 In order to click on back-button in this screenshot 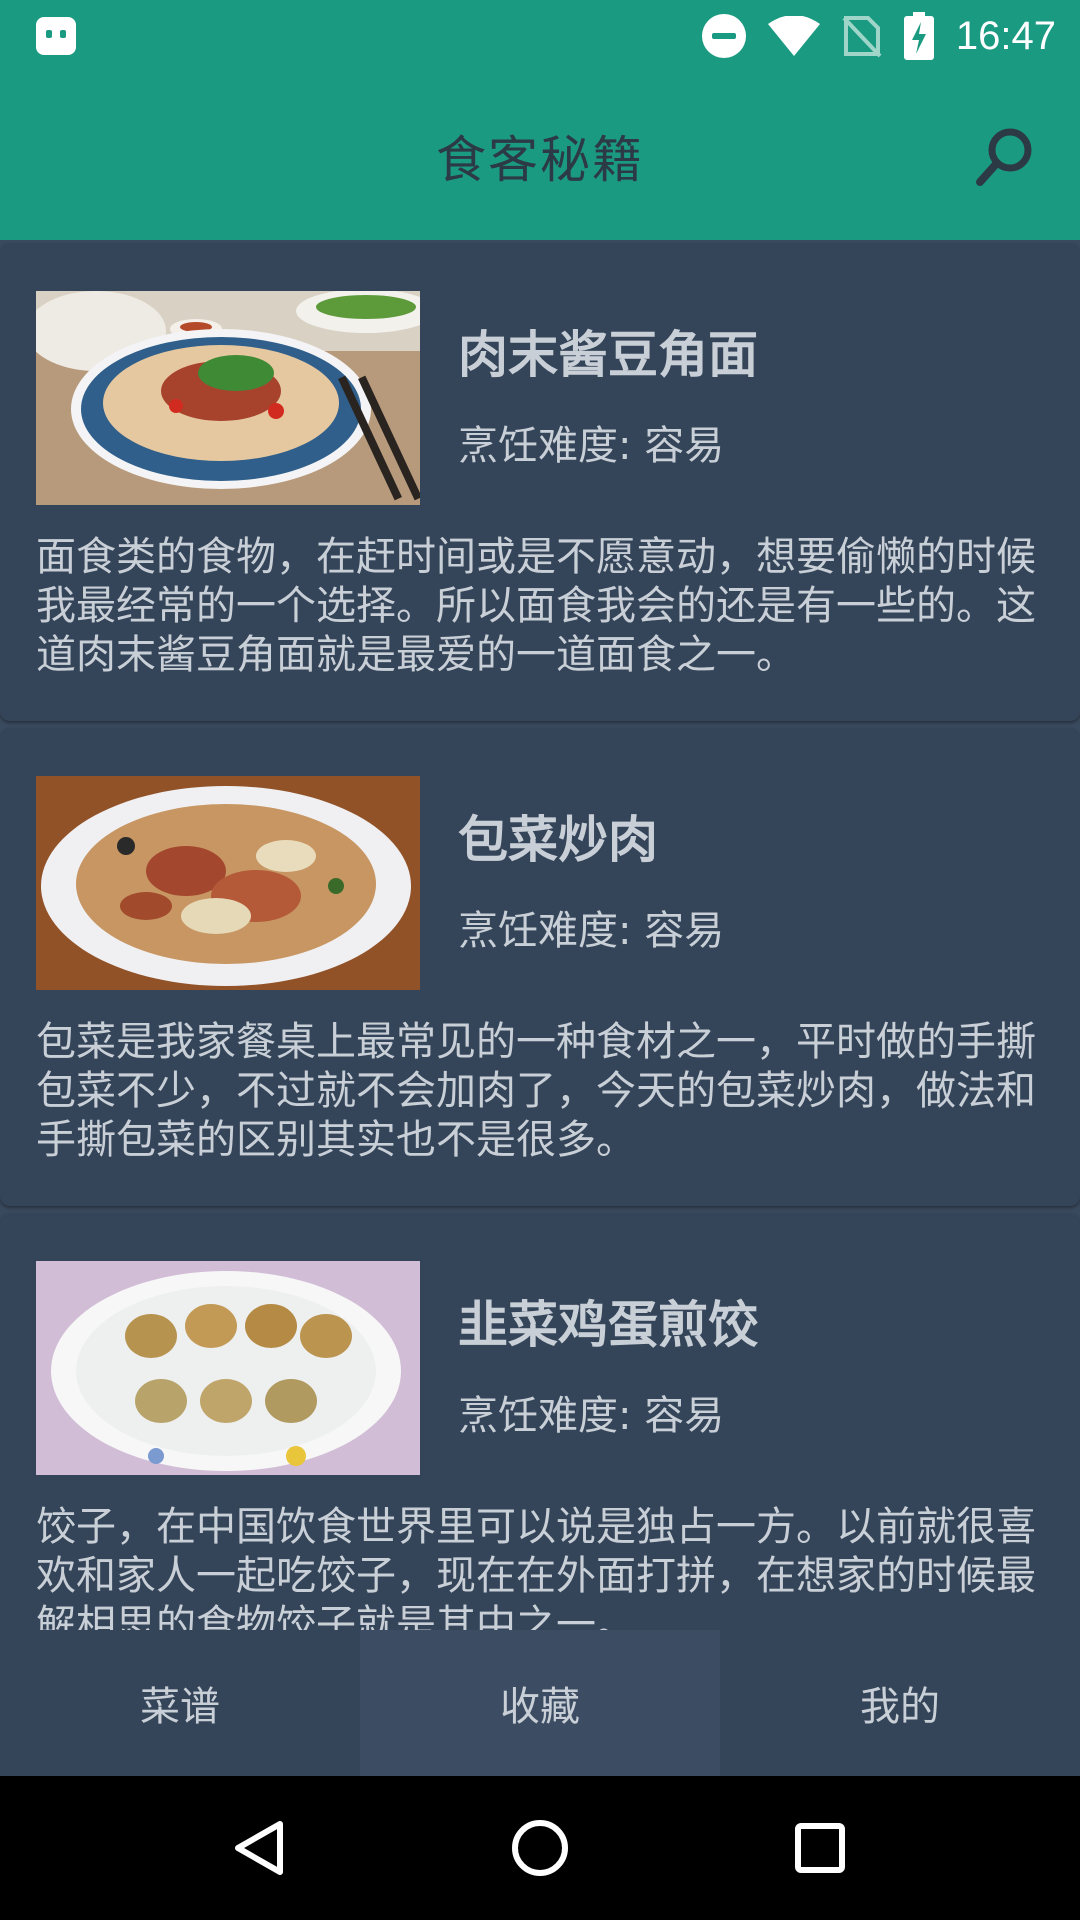, I will do `click(260, 1848)`.